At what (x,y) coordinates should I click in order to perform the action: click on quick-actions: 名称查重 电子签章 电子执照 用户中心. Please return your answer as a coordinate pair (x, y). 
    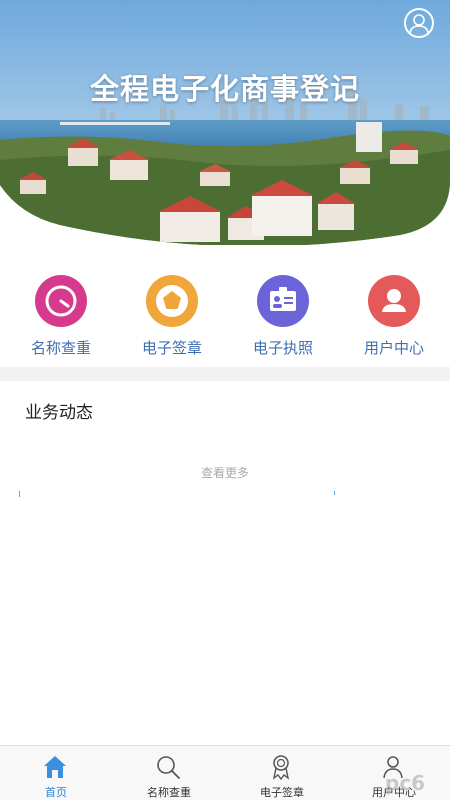
    Looking at the image, I should click on (225, 315).